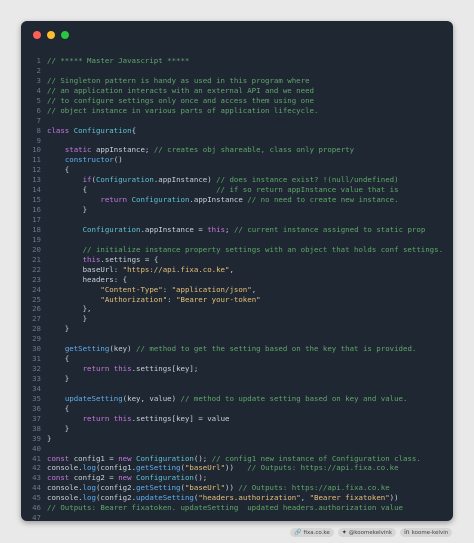 Image resolution: width=474 pixels, height=543 pixels. Describe the element at coordinates (60, 130) in the screenshot. I see `code-token: class` at that location.